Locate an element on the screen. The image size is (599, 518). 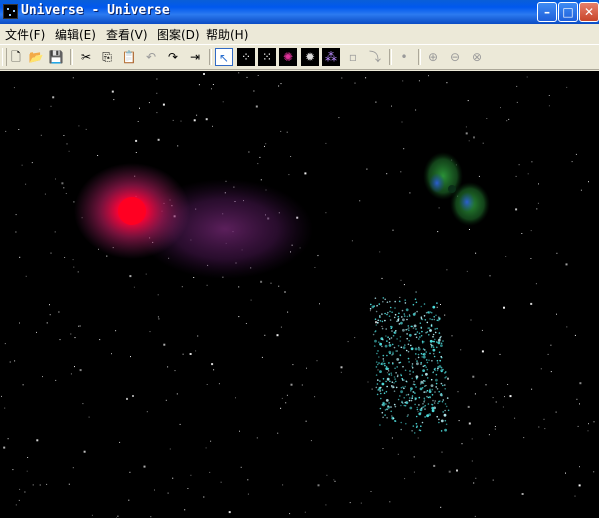
star-cluster is located at coordinates (409, 362).